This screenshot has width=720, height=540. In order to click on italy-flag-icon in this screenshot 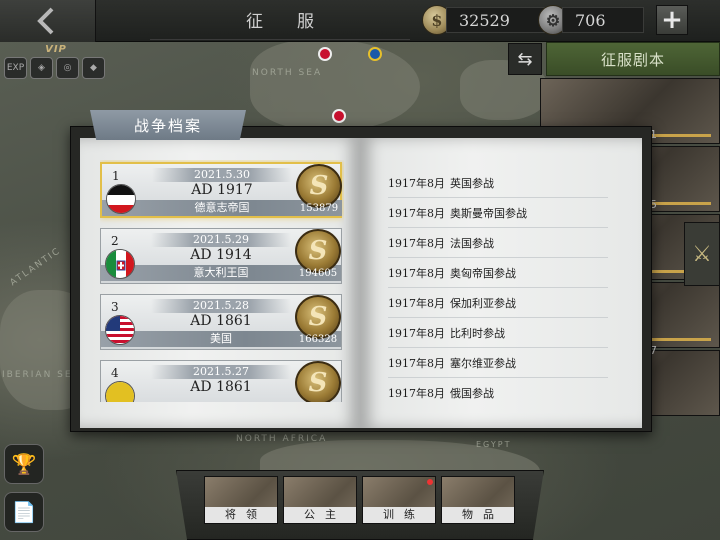, I will do `click(120, 264)`.